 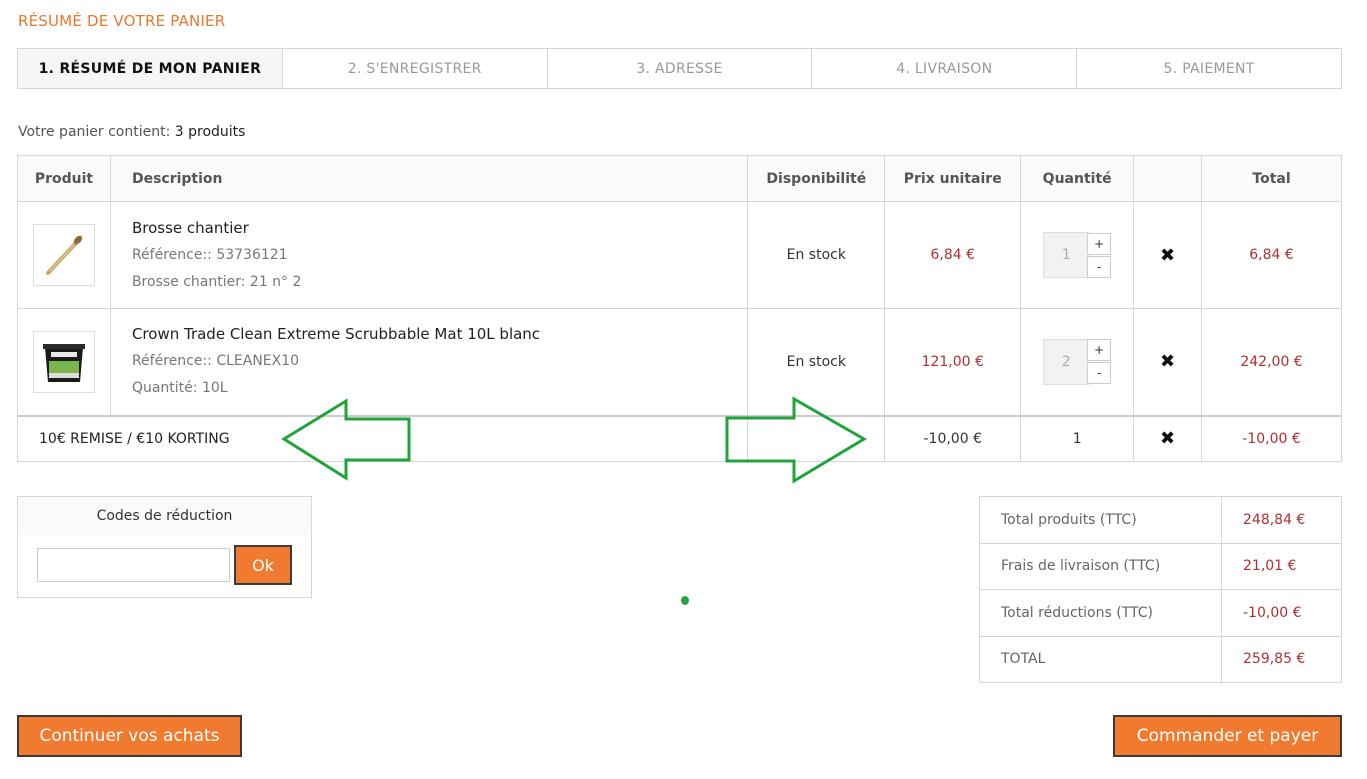 I want to click on paint-bucket-icon, so click(x=63, y=361).